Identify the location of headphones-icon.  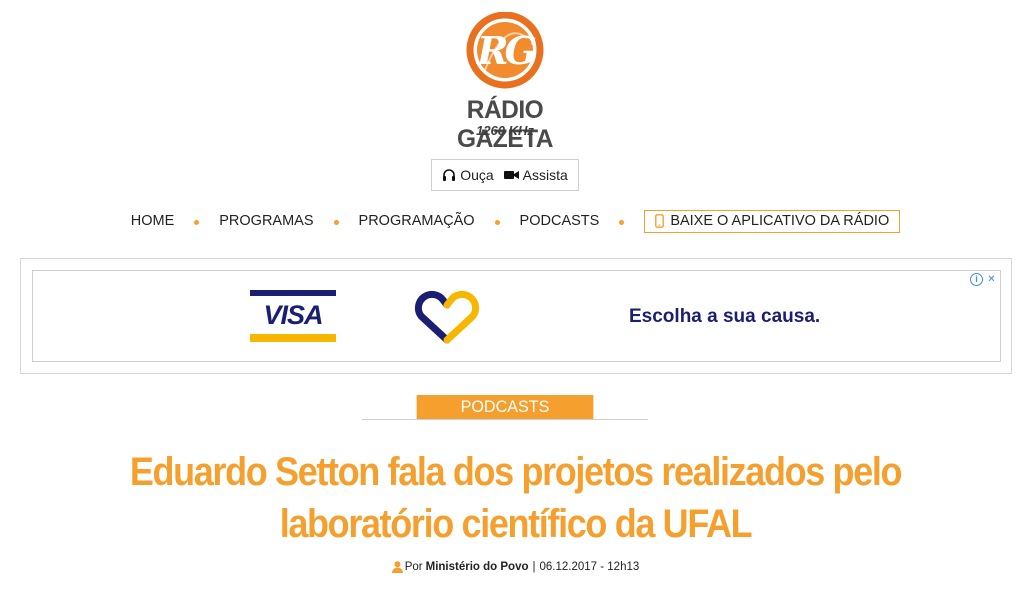
(449, 175).